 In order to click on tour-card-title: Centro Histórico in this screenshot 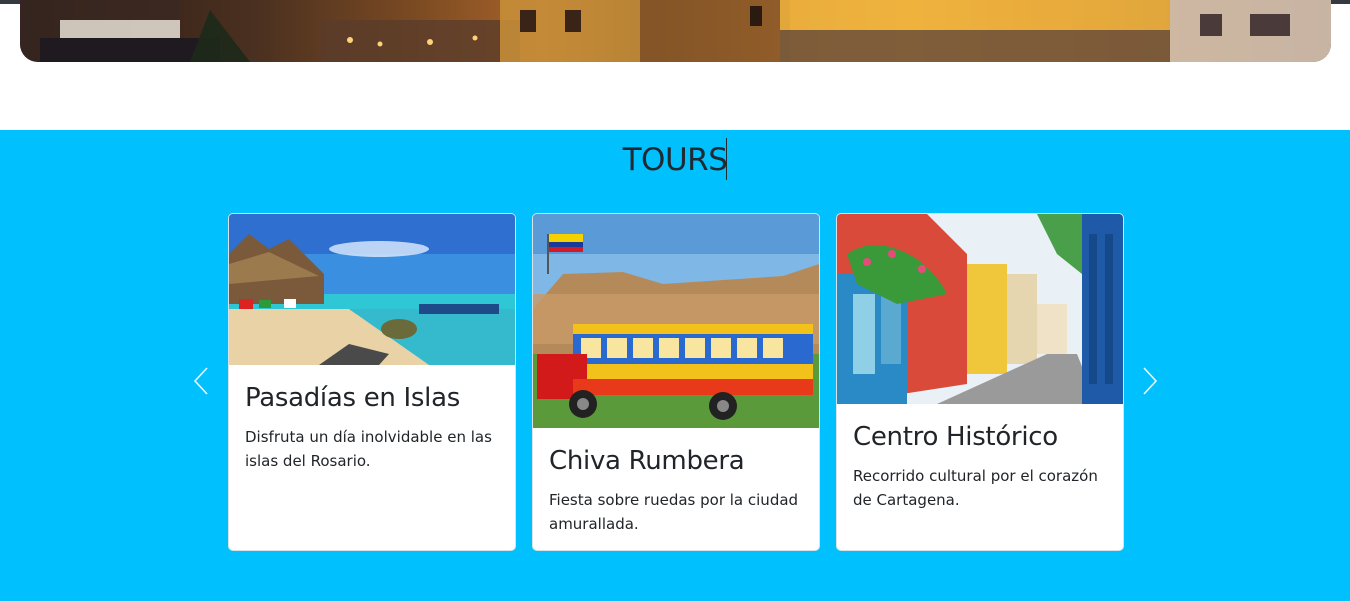, I will do `click(955, 437)`.